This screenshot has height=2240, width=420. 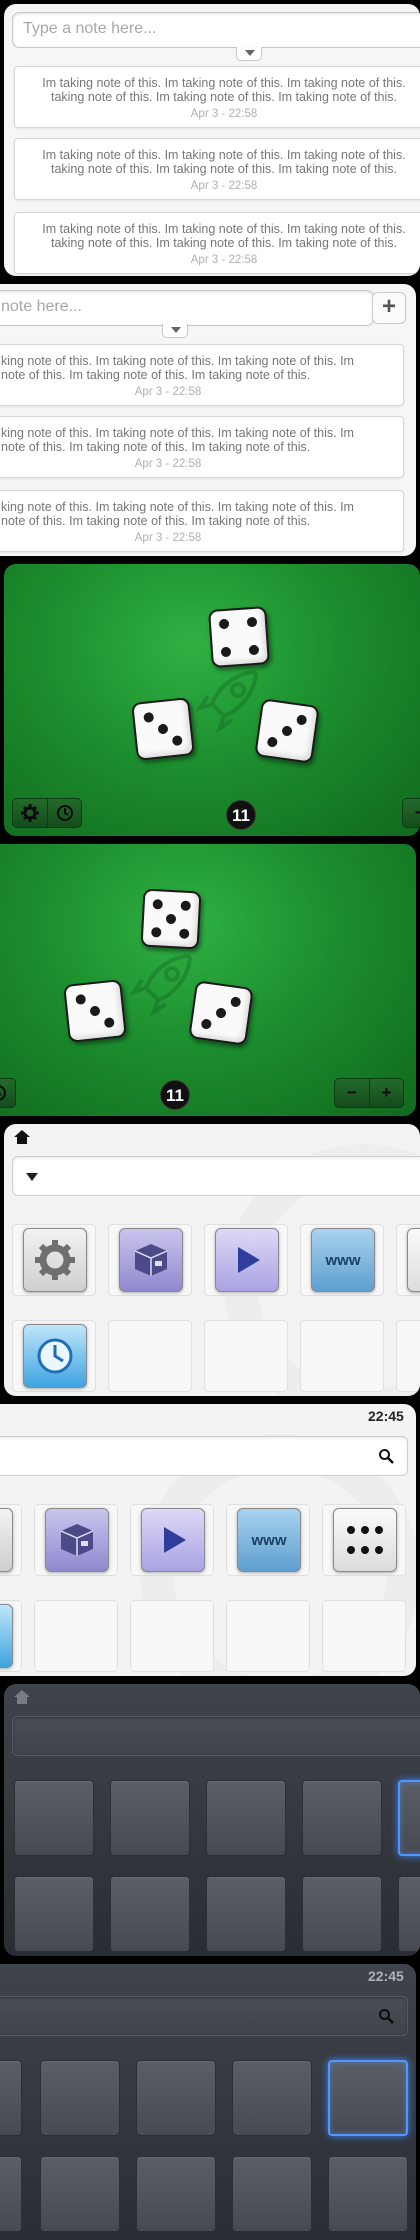 I want to click on dice-count-controls: − +, so click(x=369, y=1093).